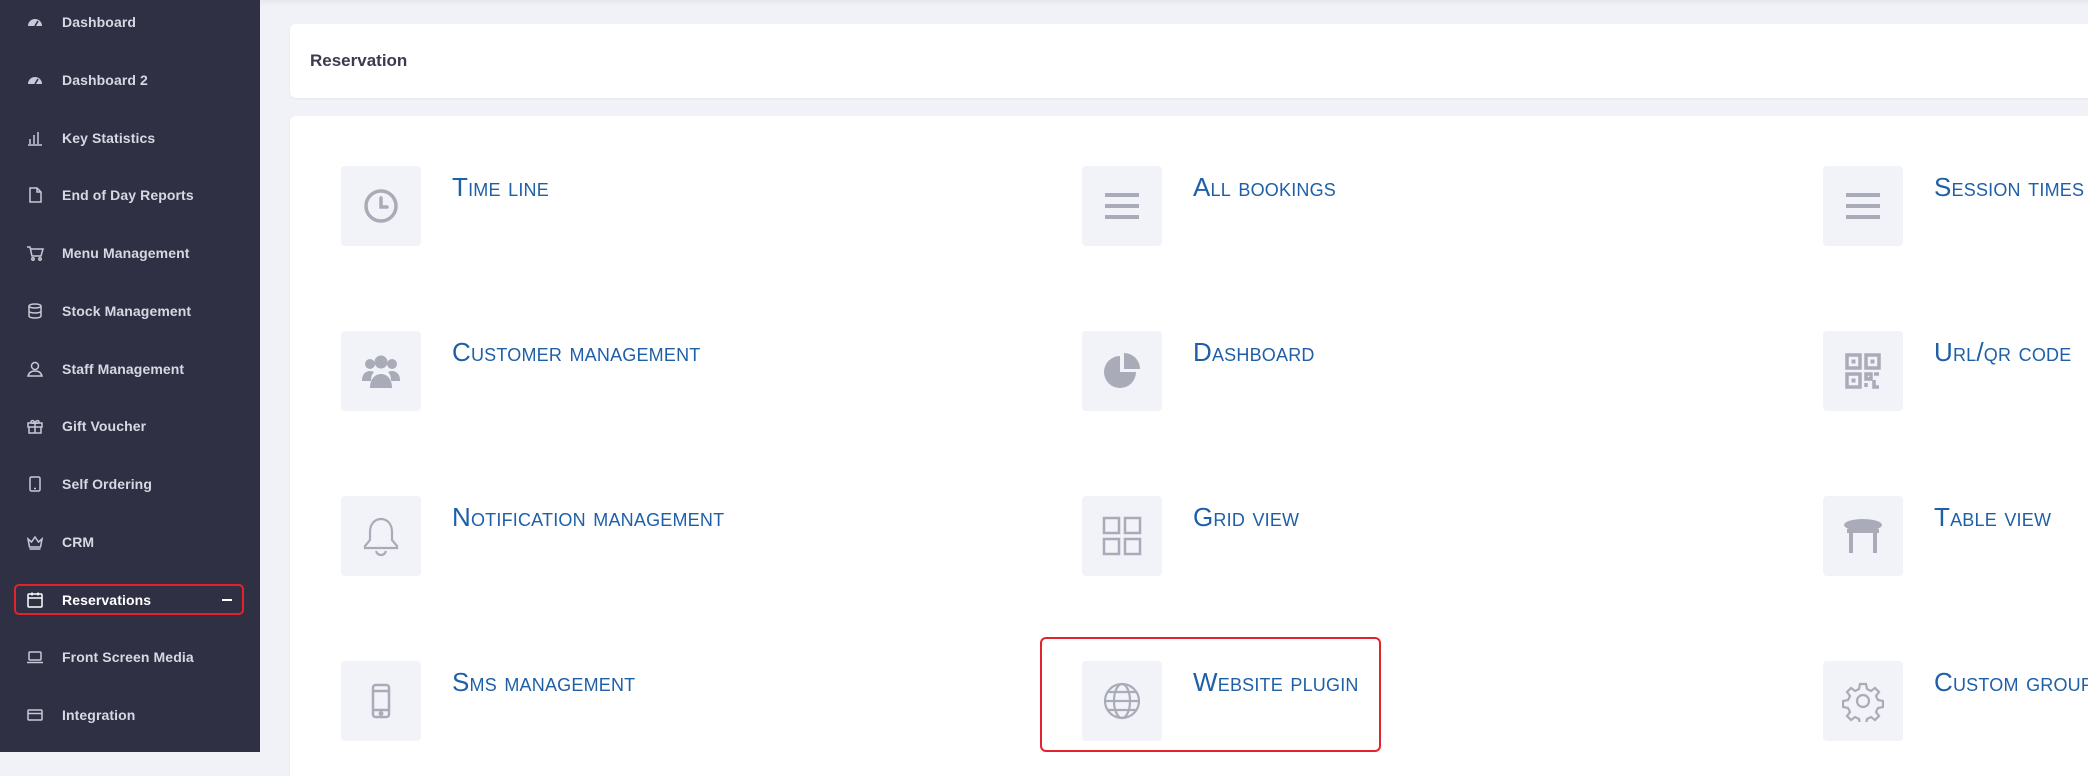 This screenshot has height=776, width=2088. What do you see at coordinates (1863, 371) in the screenshot?
I see `qr-code-icon` at bounding box center [1863, 371].